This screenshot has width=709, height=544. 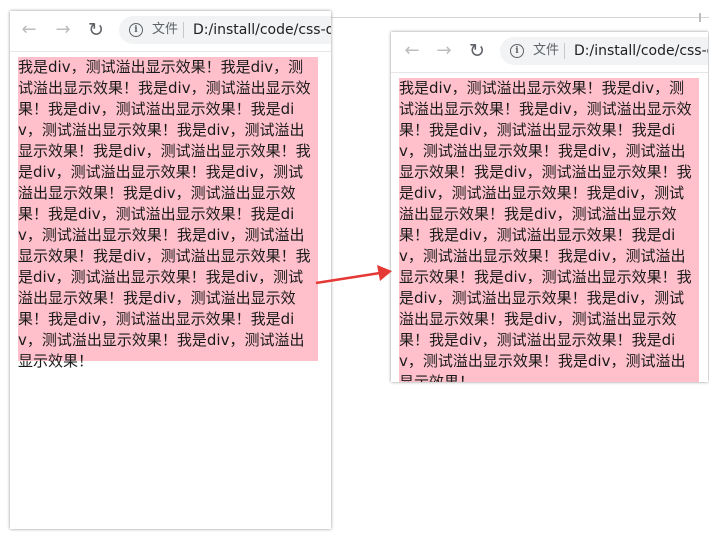 I want to click on background-rule, so click(x=520, y=17).